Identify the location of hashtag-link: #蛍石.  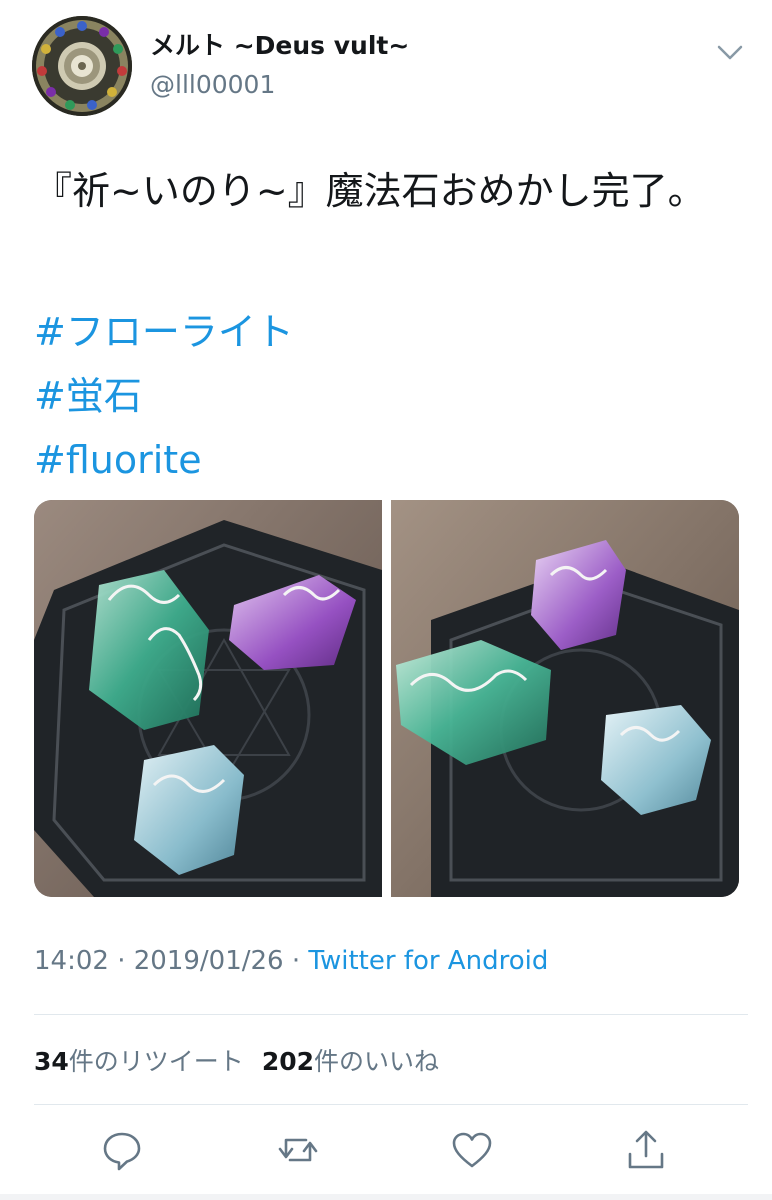
(164, 396).